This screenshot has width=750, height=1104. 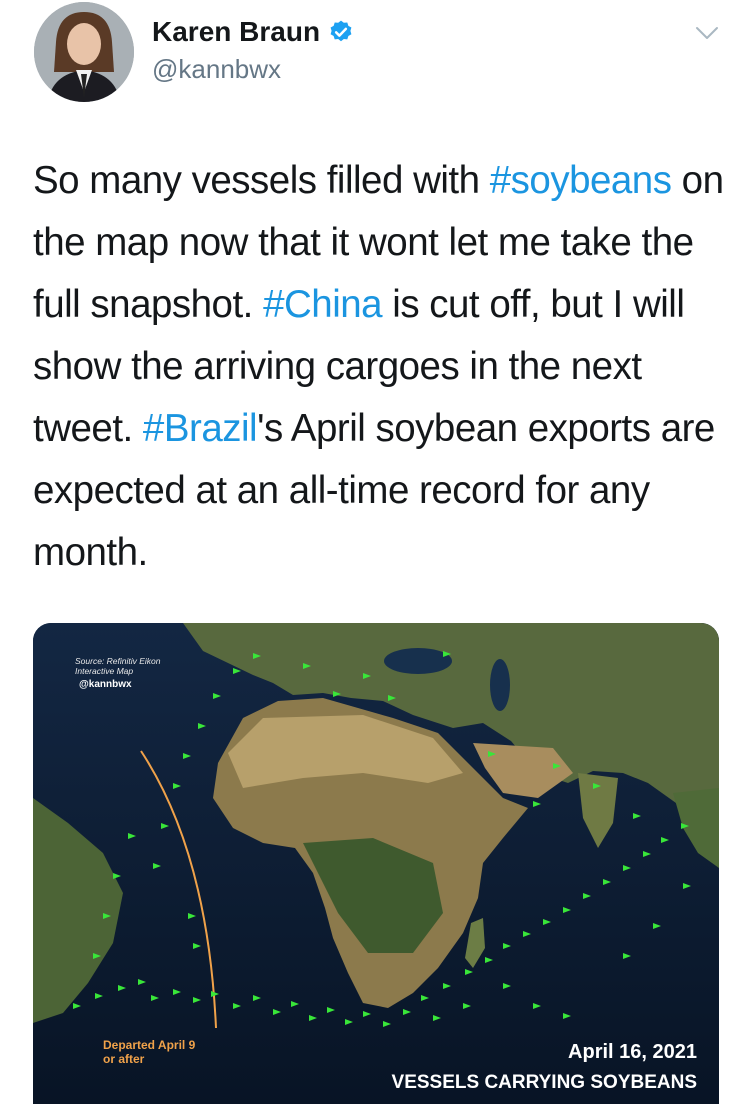 I want to click on profile-photo, so click(x=84, y=52).